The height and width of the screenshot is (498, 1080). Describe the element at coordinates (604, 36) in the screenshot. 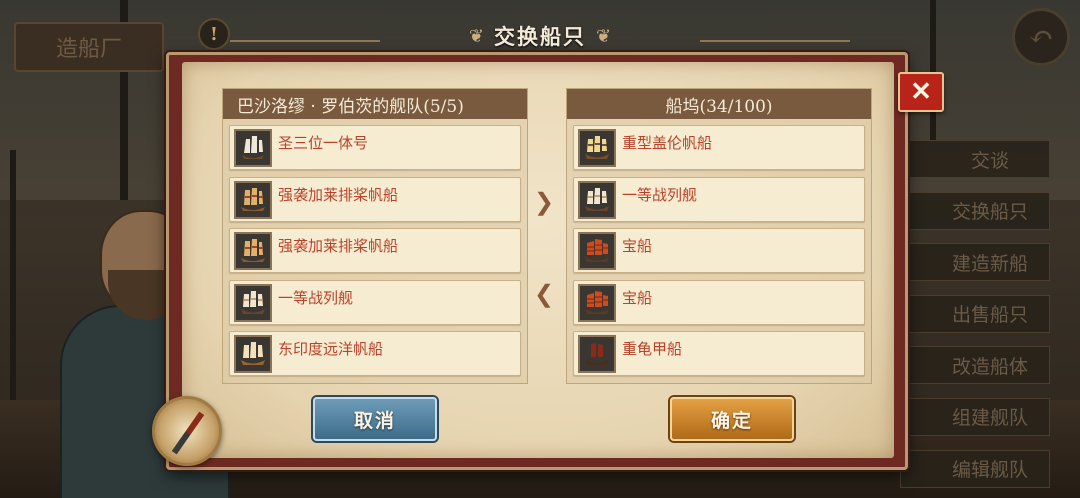

I see `title-ornament-right-icon: ❦` at that location.